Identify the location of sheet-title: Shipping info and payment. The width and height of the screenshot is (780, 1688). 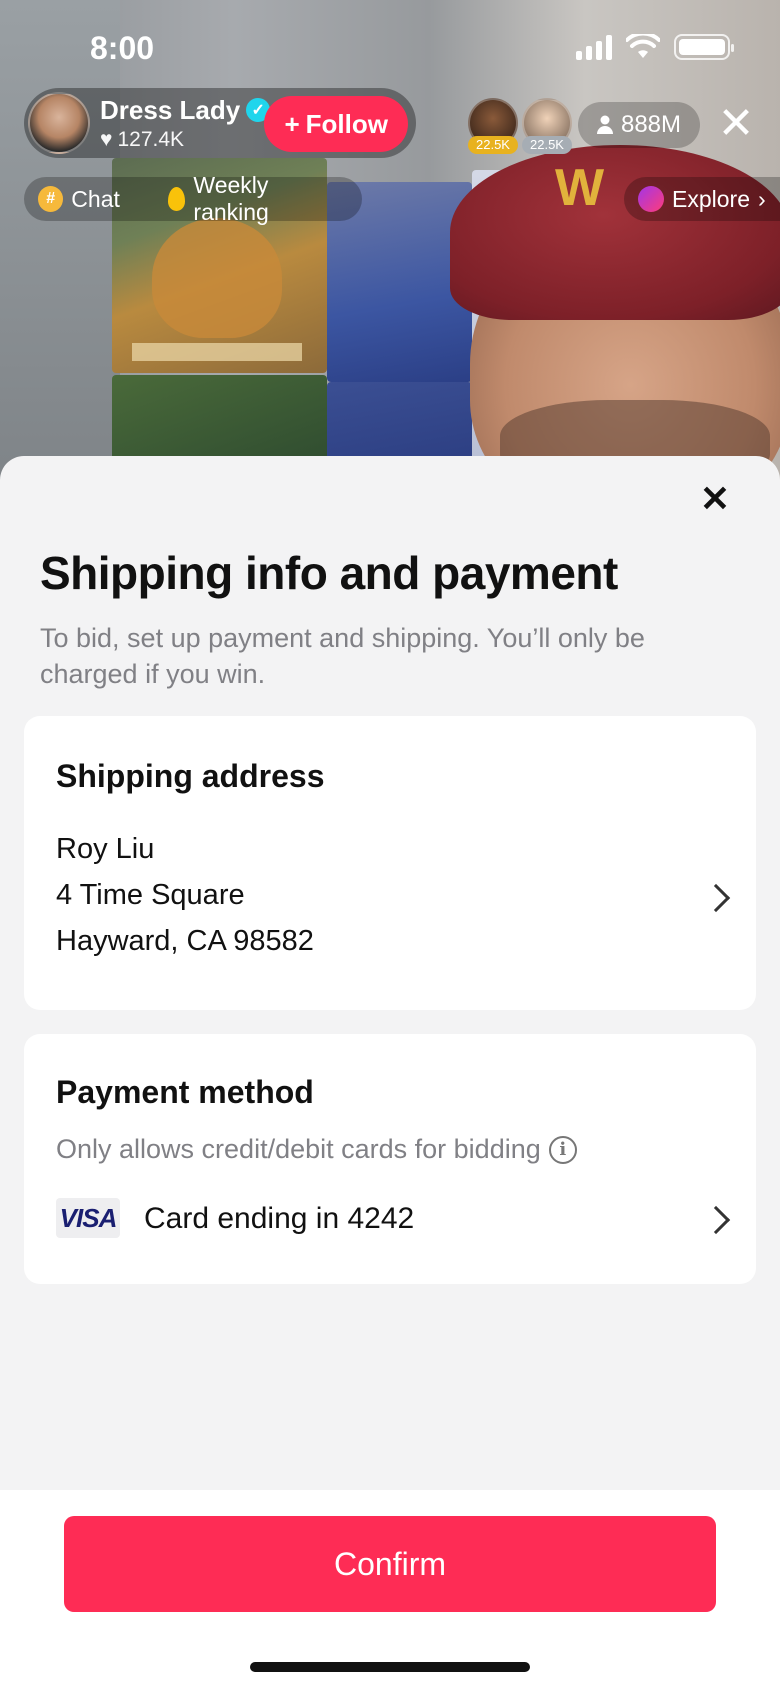
(329, 573).